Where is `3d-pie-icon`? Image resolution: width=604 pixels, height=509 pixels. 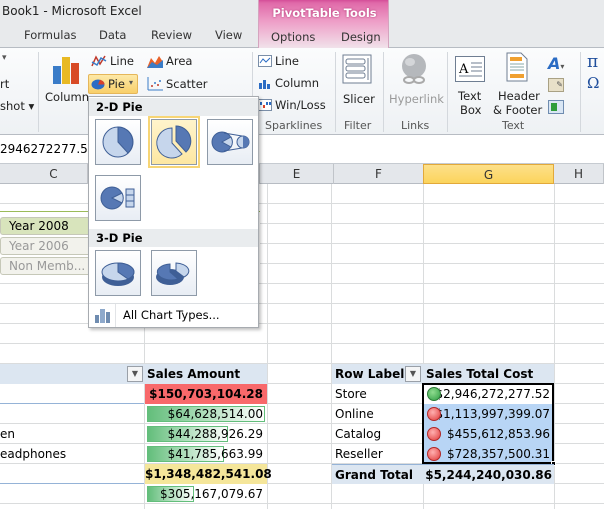 3d-pie-icon is located at coordinates (118, 274).